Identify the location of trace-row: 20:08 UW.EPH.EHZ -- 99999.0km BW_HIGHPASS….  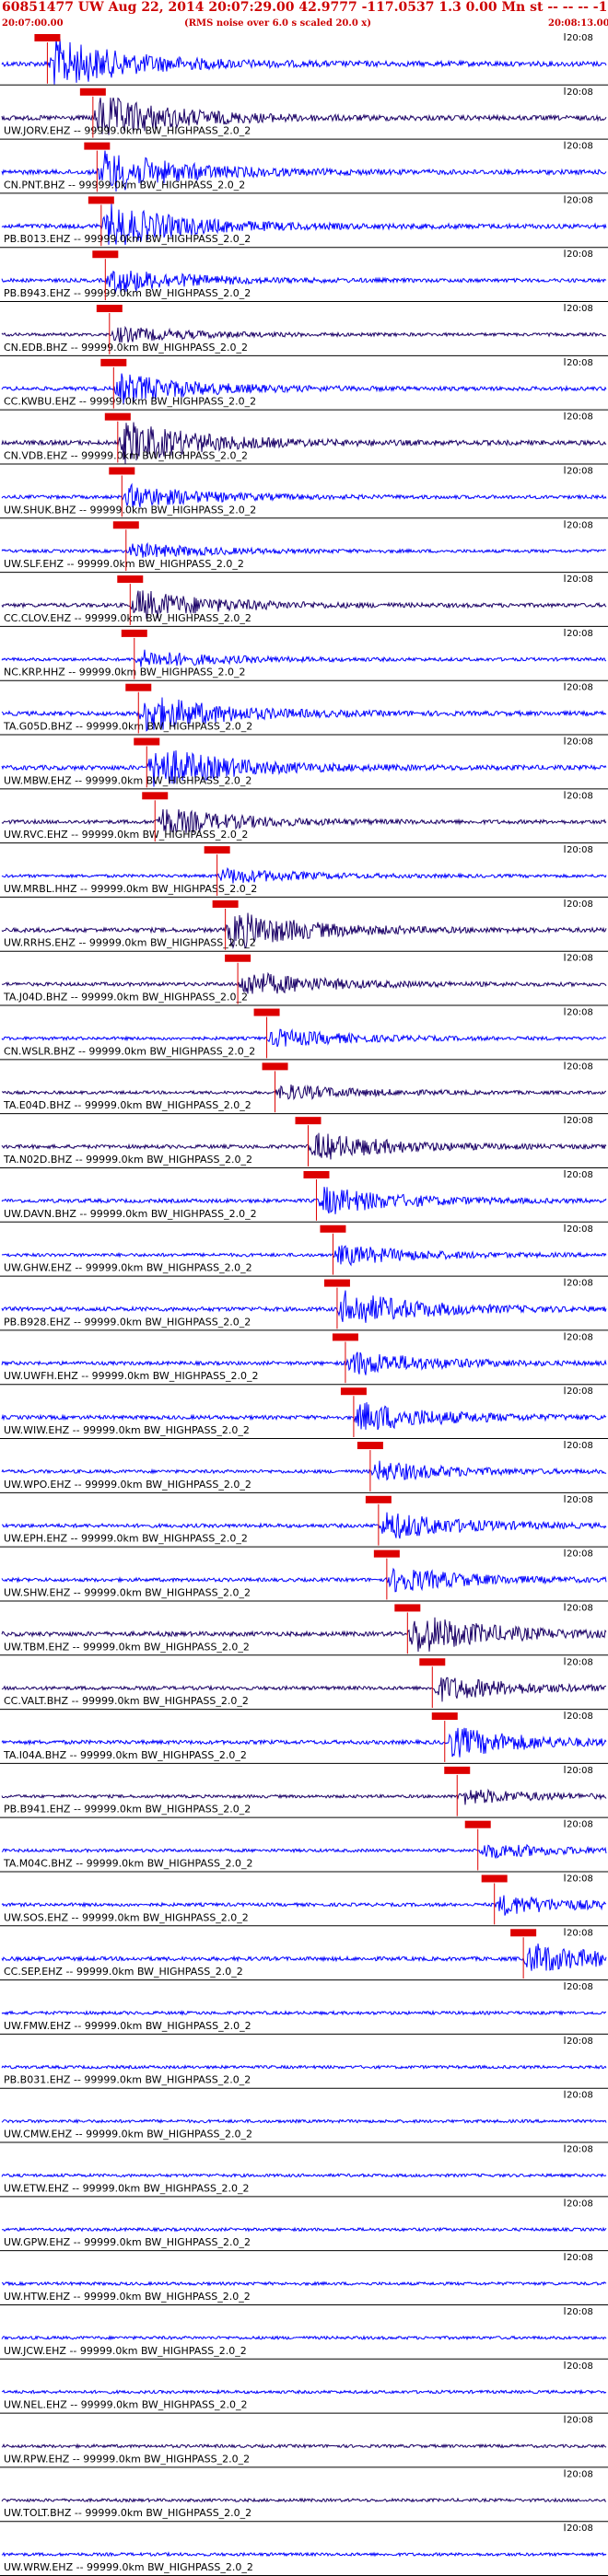
(304, 1521).